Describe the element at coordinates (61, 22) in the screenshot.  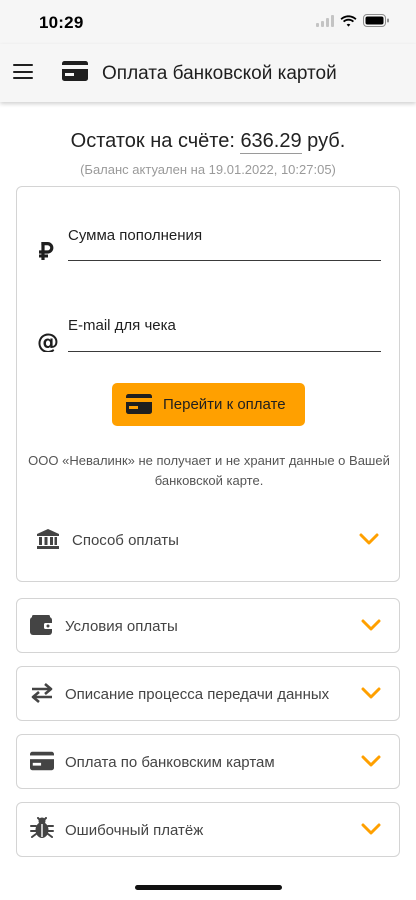
I see `status-time: 10:29` at that location.